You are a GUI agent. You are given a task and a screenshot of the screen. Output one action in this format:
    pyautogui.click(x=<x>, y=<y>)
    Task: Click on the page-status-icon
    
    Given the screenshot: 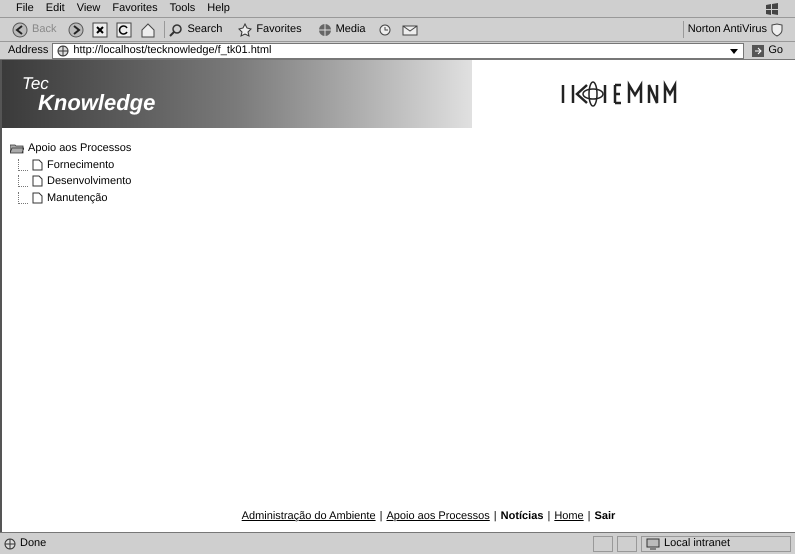 What is the action you would take?
    pyautogui.click(x=10, y=544)
    